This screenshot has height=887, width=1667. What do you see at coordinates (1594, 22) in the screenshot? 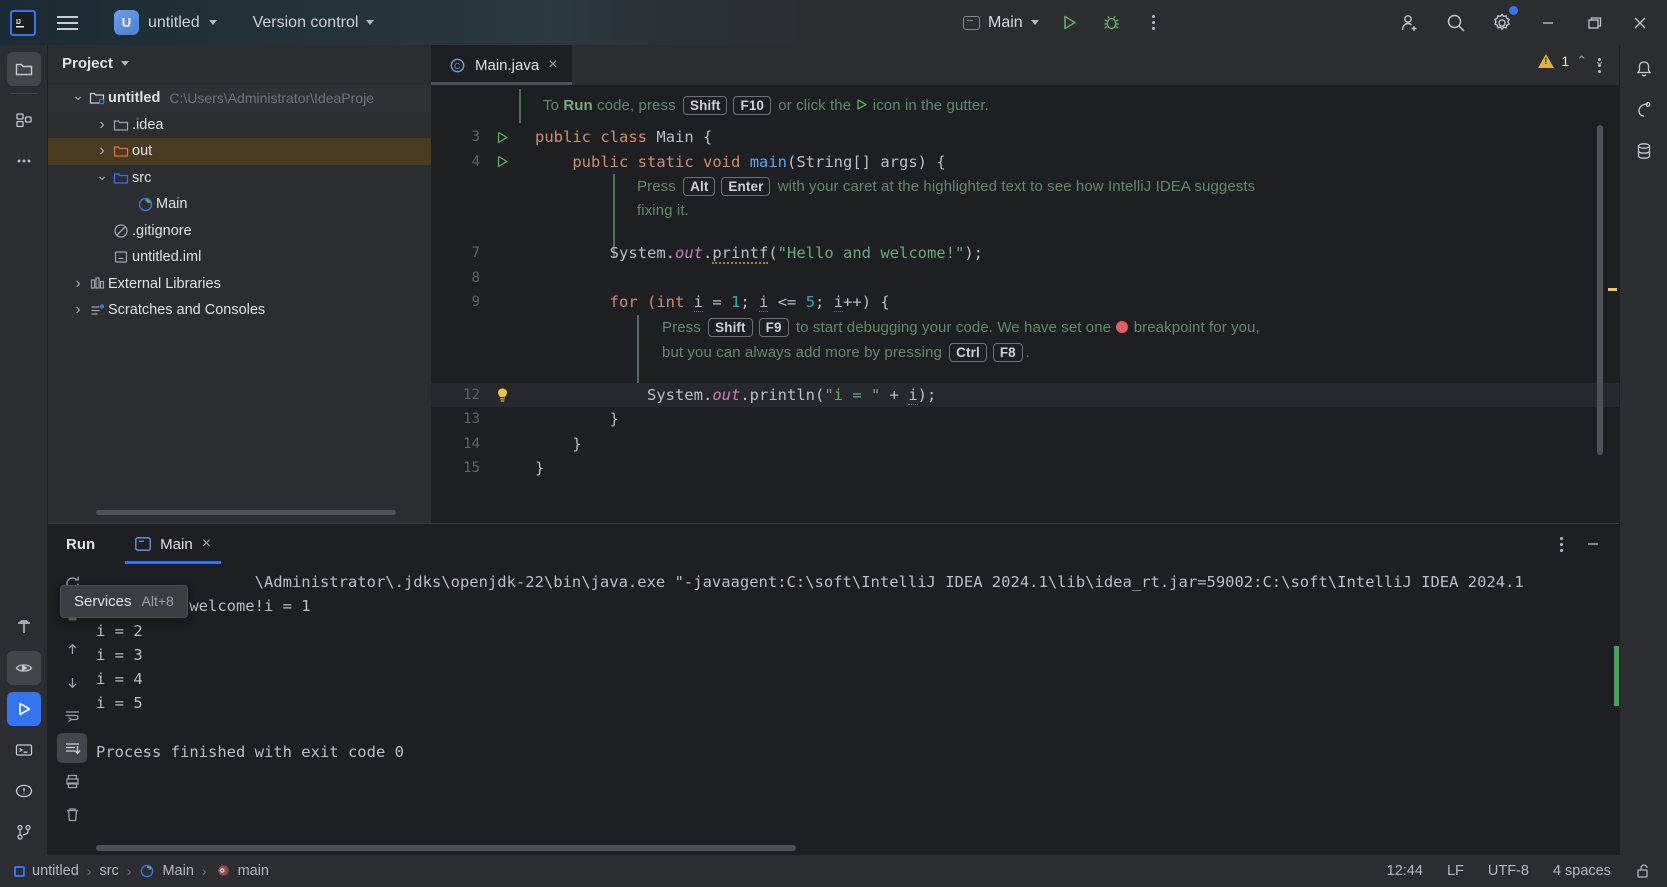
I see `maximize-button` at bounding box center [1594, 22].